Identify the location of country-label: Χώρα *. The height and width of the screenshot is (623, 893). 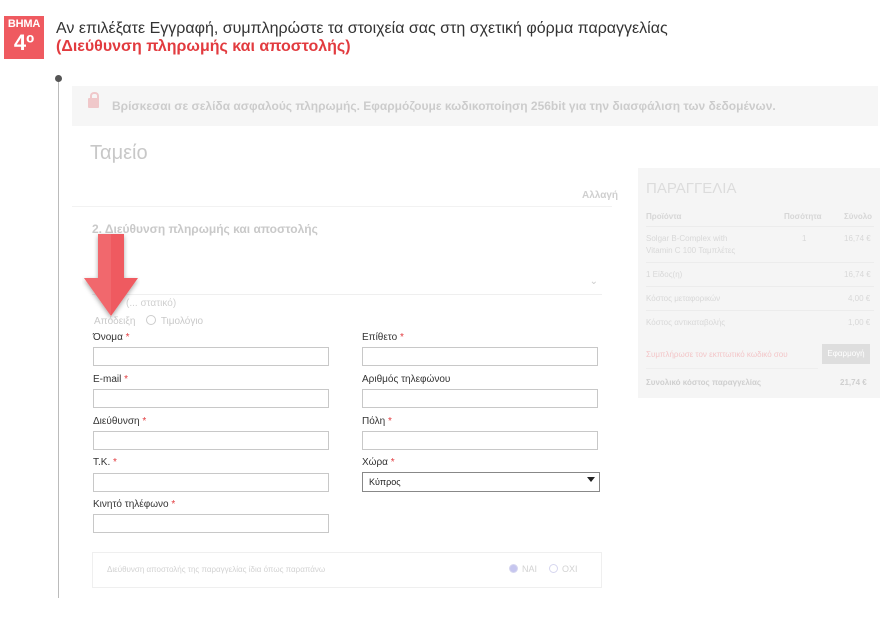
(378, 462).